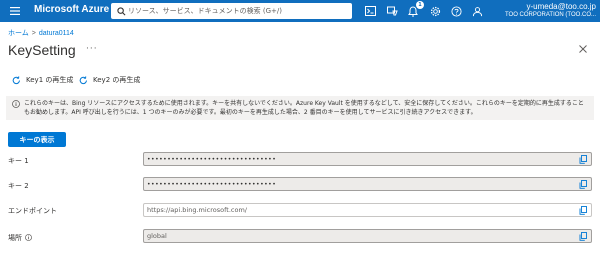 Image resolution: width=600 pixels, height=261 pixels. I want to click on global-search, so click(231, 11).